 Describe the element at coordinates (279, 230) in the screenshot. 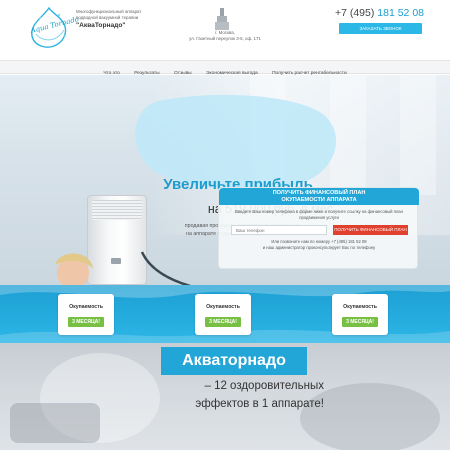

I see `phone-input` at that location.